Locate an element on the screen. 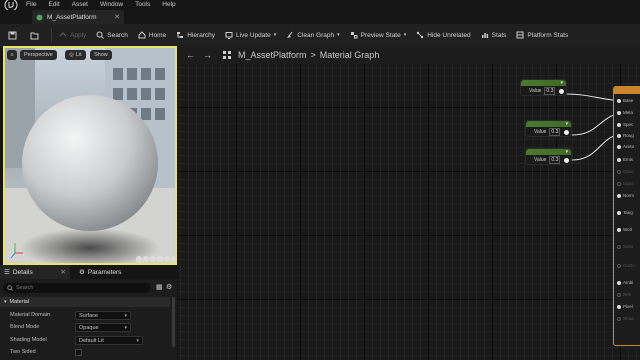 The image size is (640, 360). save-button is located at coordinates (14, 35).